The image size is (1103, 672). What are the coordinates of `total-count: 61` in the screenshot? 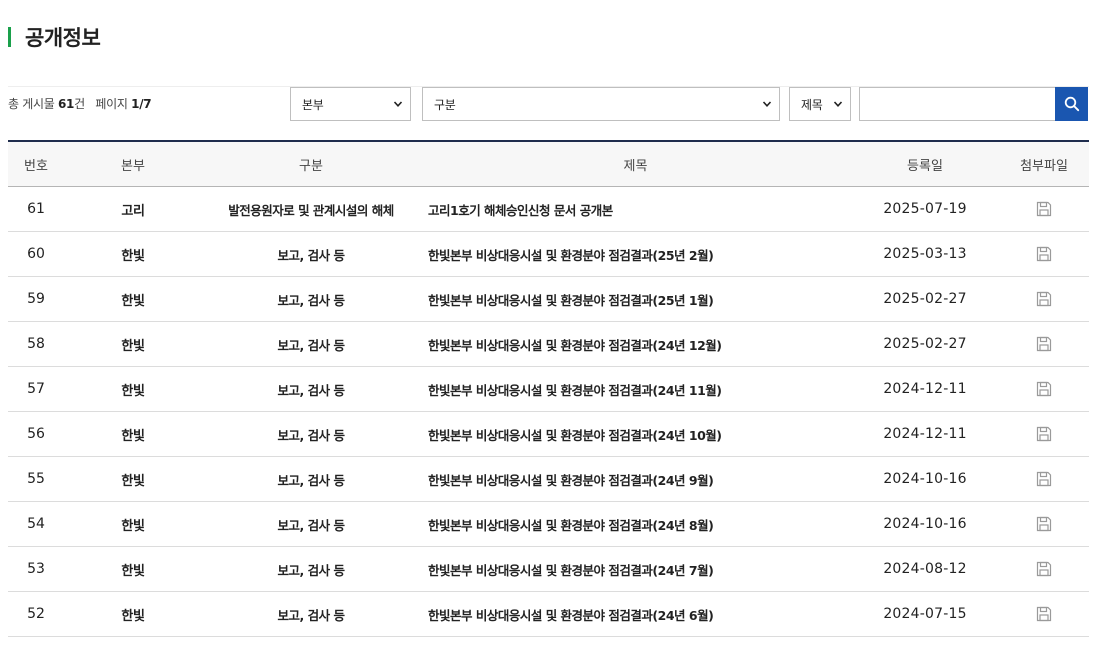 It's located at (66, 104).